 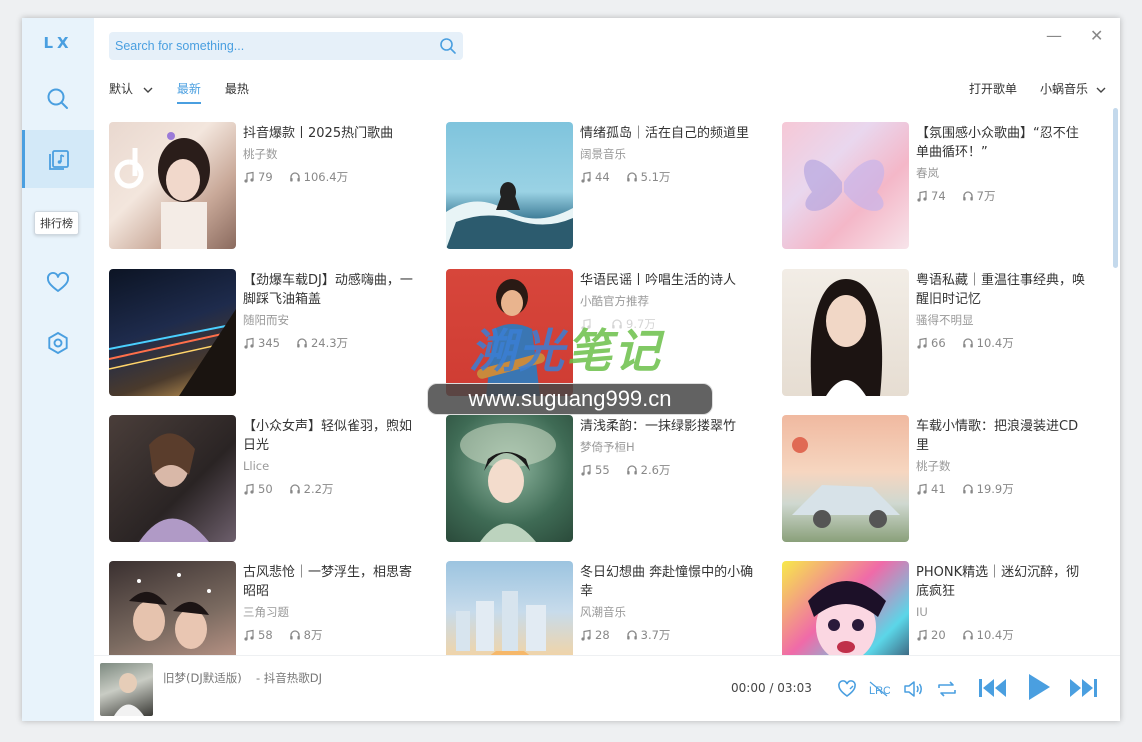 What do you see at coordinates (847, 689) in the screenshot?
I see `favorite-button` at bounding box center [847, 689].